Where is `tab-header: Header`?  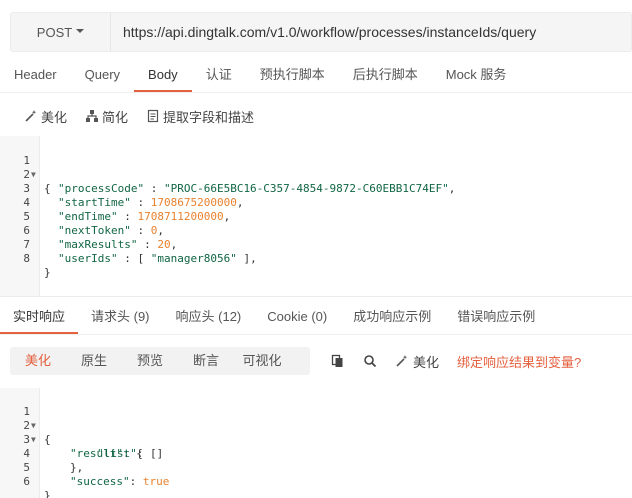
tab-header: Header is located at coordinates (35, 76).